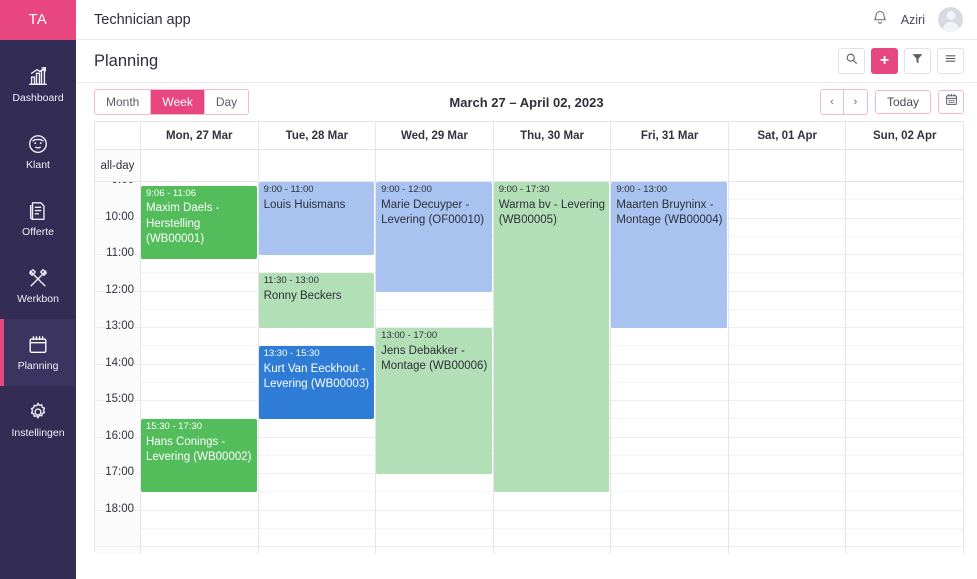 The image size is (977, 579). What do you see at coordinates (200, 135) in the screenshot?
I see `day-header-mon: Mon, 27 Mar` at bounding box center [200, 135].